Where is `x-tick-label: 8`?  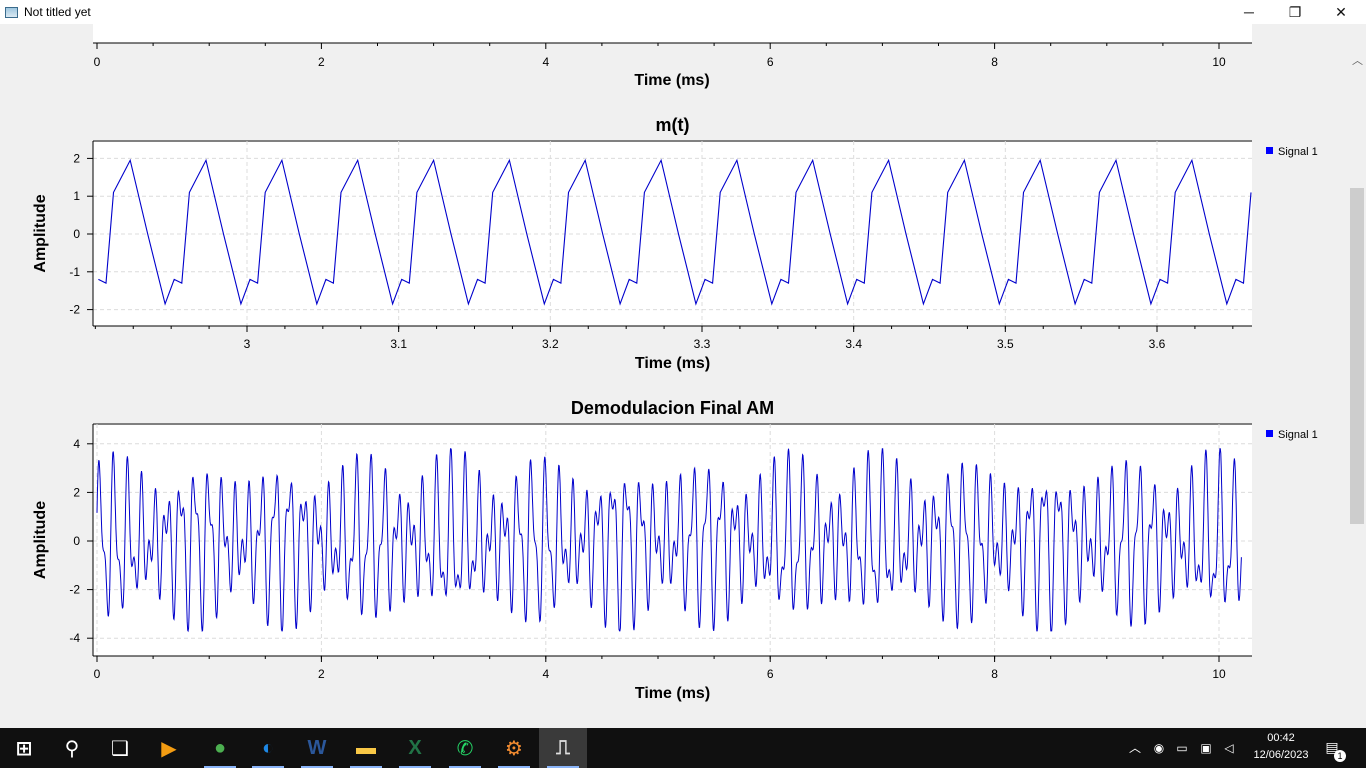 x-tick-label: 8 is located at coordinates (994, 674).